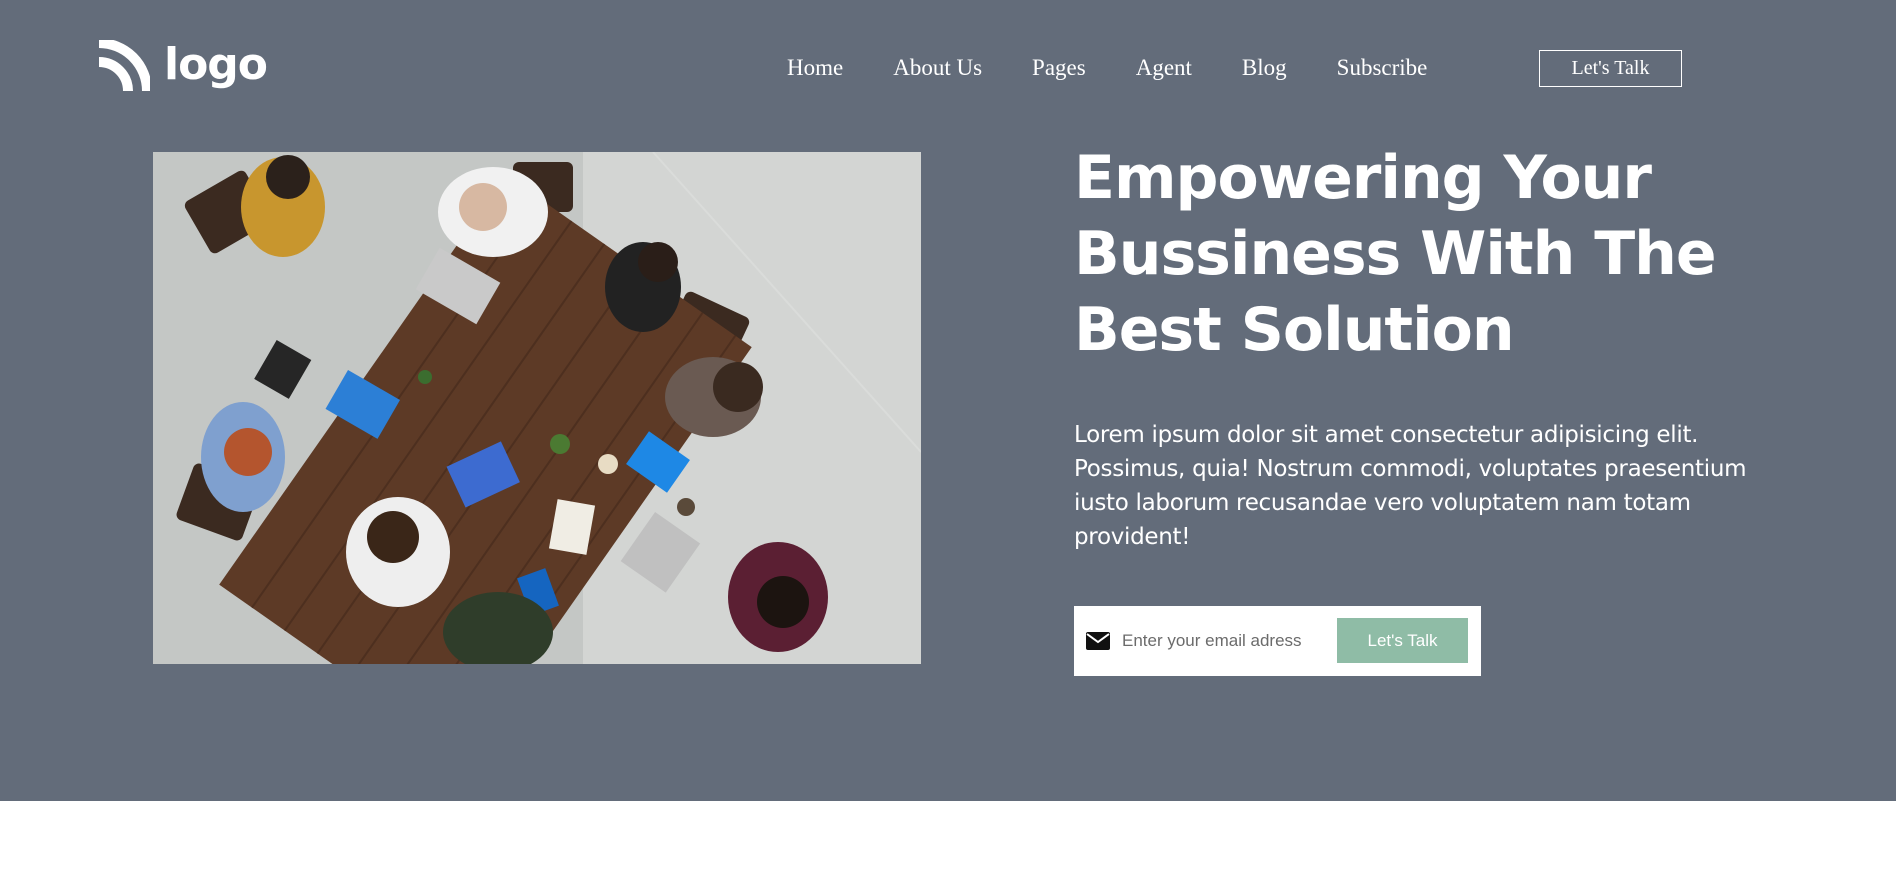 The width and height of the screenshot is (1896, 880). Describe the element at coordinates (1098, 641) in the screenshot. I see `envelope-icon` at that location.